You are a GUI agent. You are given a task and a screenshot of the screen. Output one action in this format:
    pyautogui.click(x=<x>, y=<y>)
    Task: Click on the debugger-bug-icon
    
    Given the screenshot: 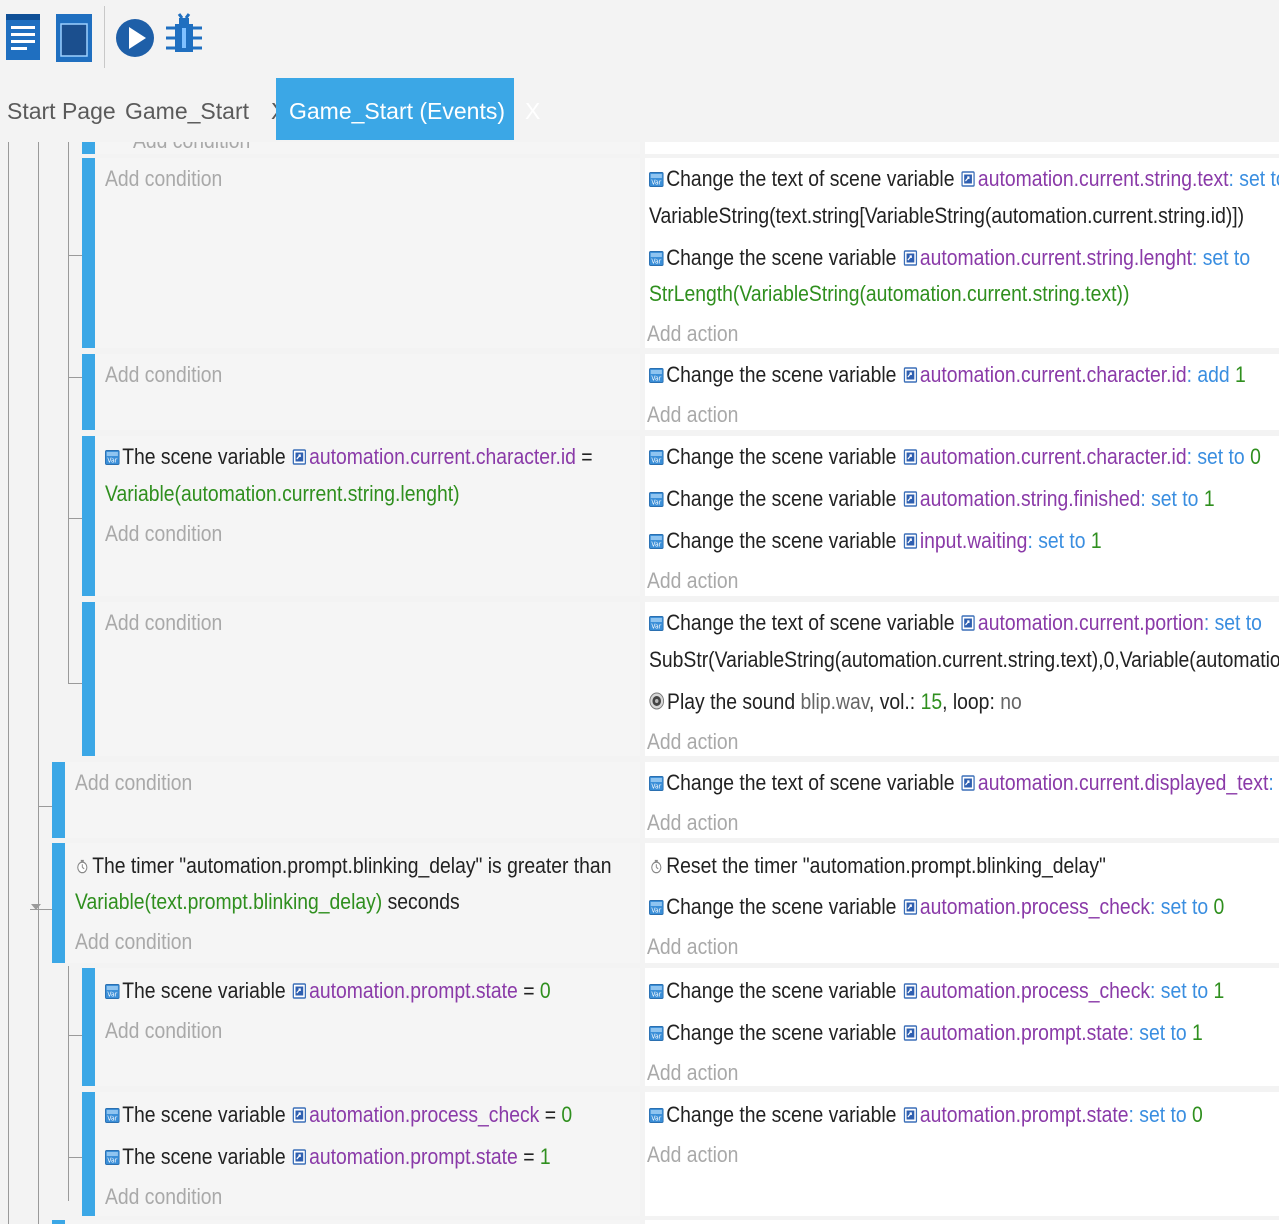 What is the action you would take?
    pyautogui.click(x=185, y=37)
    